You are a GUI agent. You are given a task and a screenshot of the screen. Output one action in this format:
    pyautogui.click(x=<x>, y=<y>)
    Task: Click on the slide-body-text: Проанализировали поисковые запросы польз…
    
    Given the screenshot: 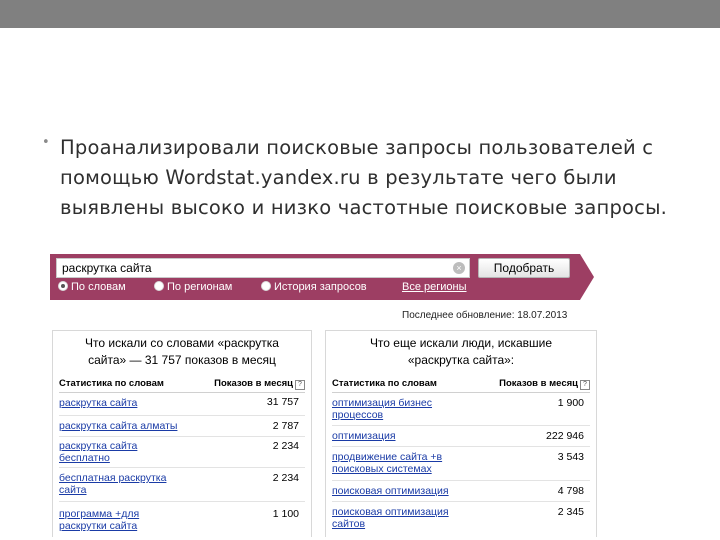 What is the action you would take?
    pyautogui.click(x=364, y=177)
    